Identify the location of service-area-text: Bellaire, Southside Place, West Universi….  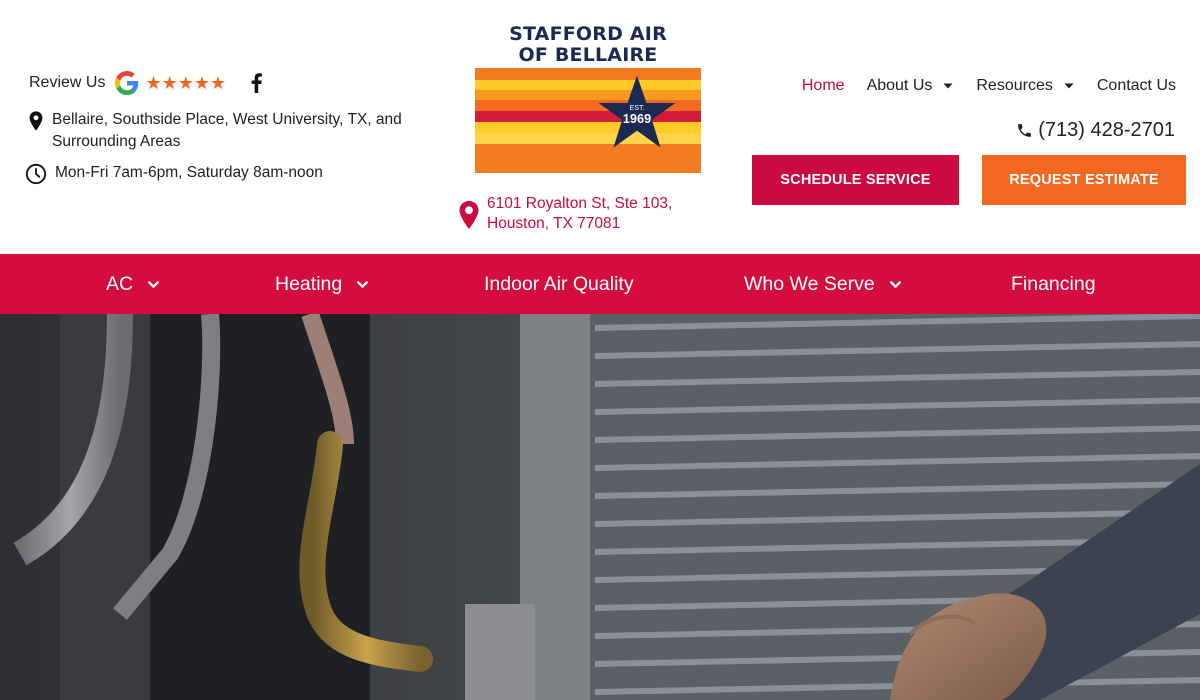
(227, 130).